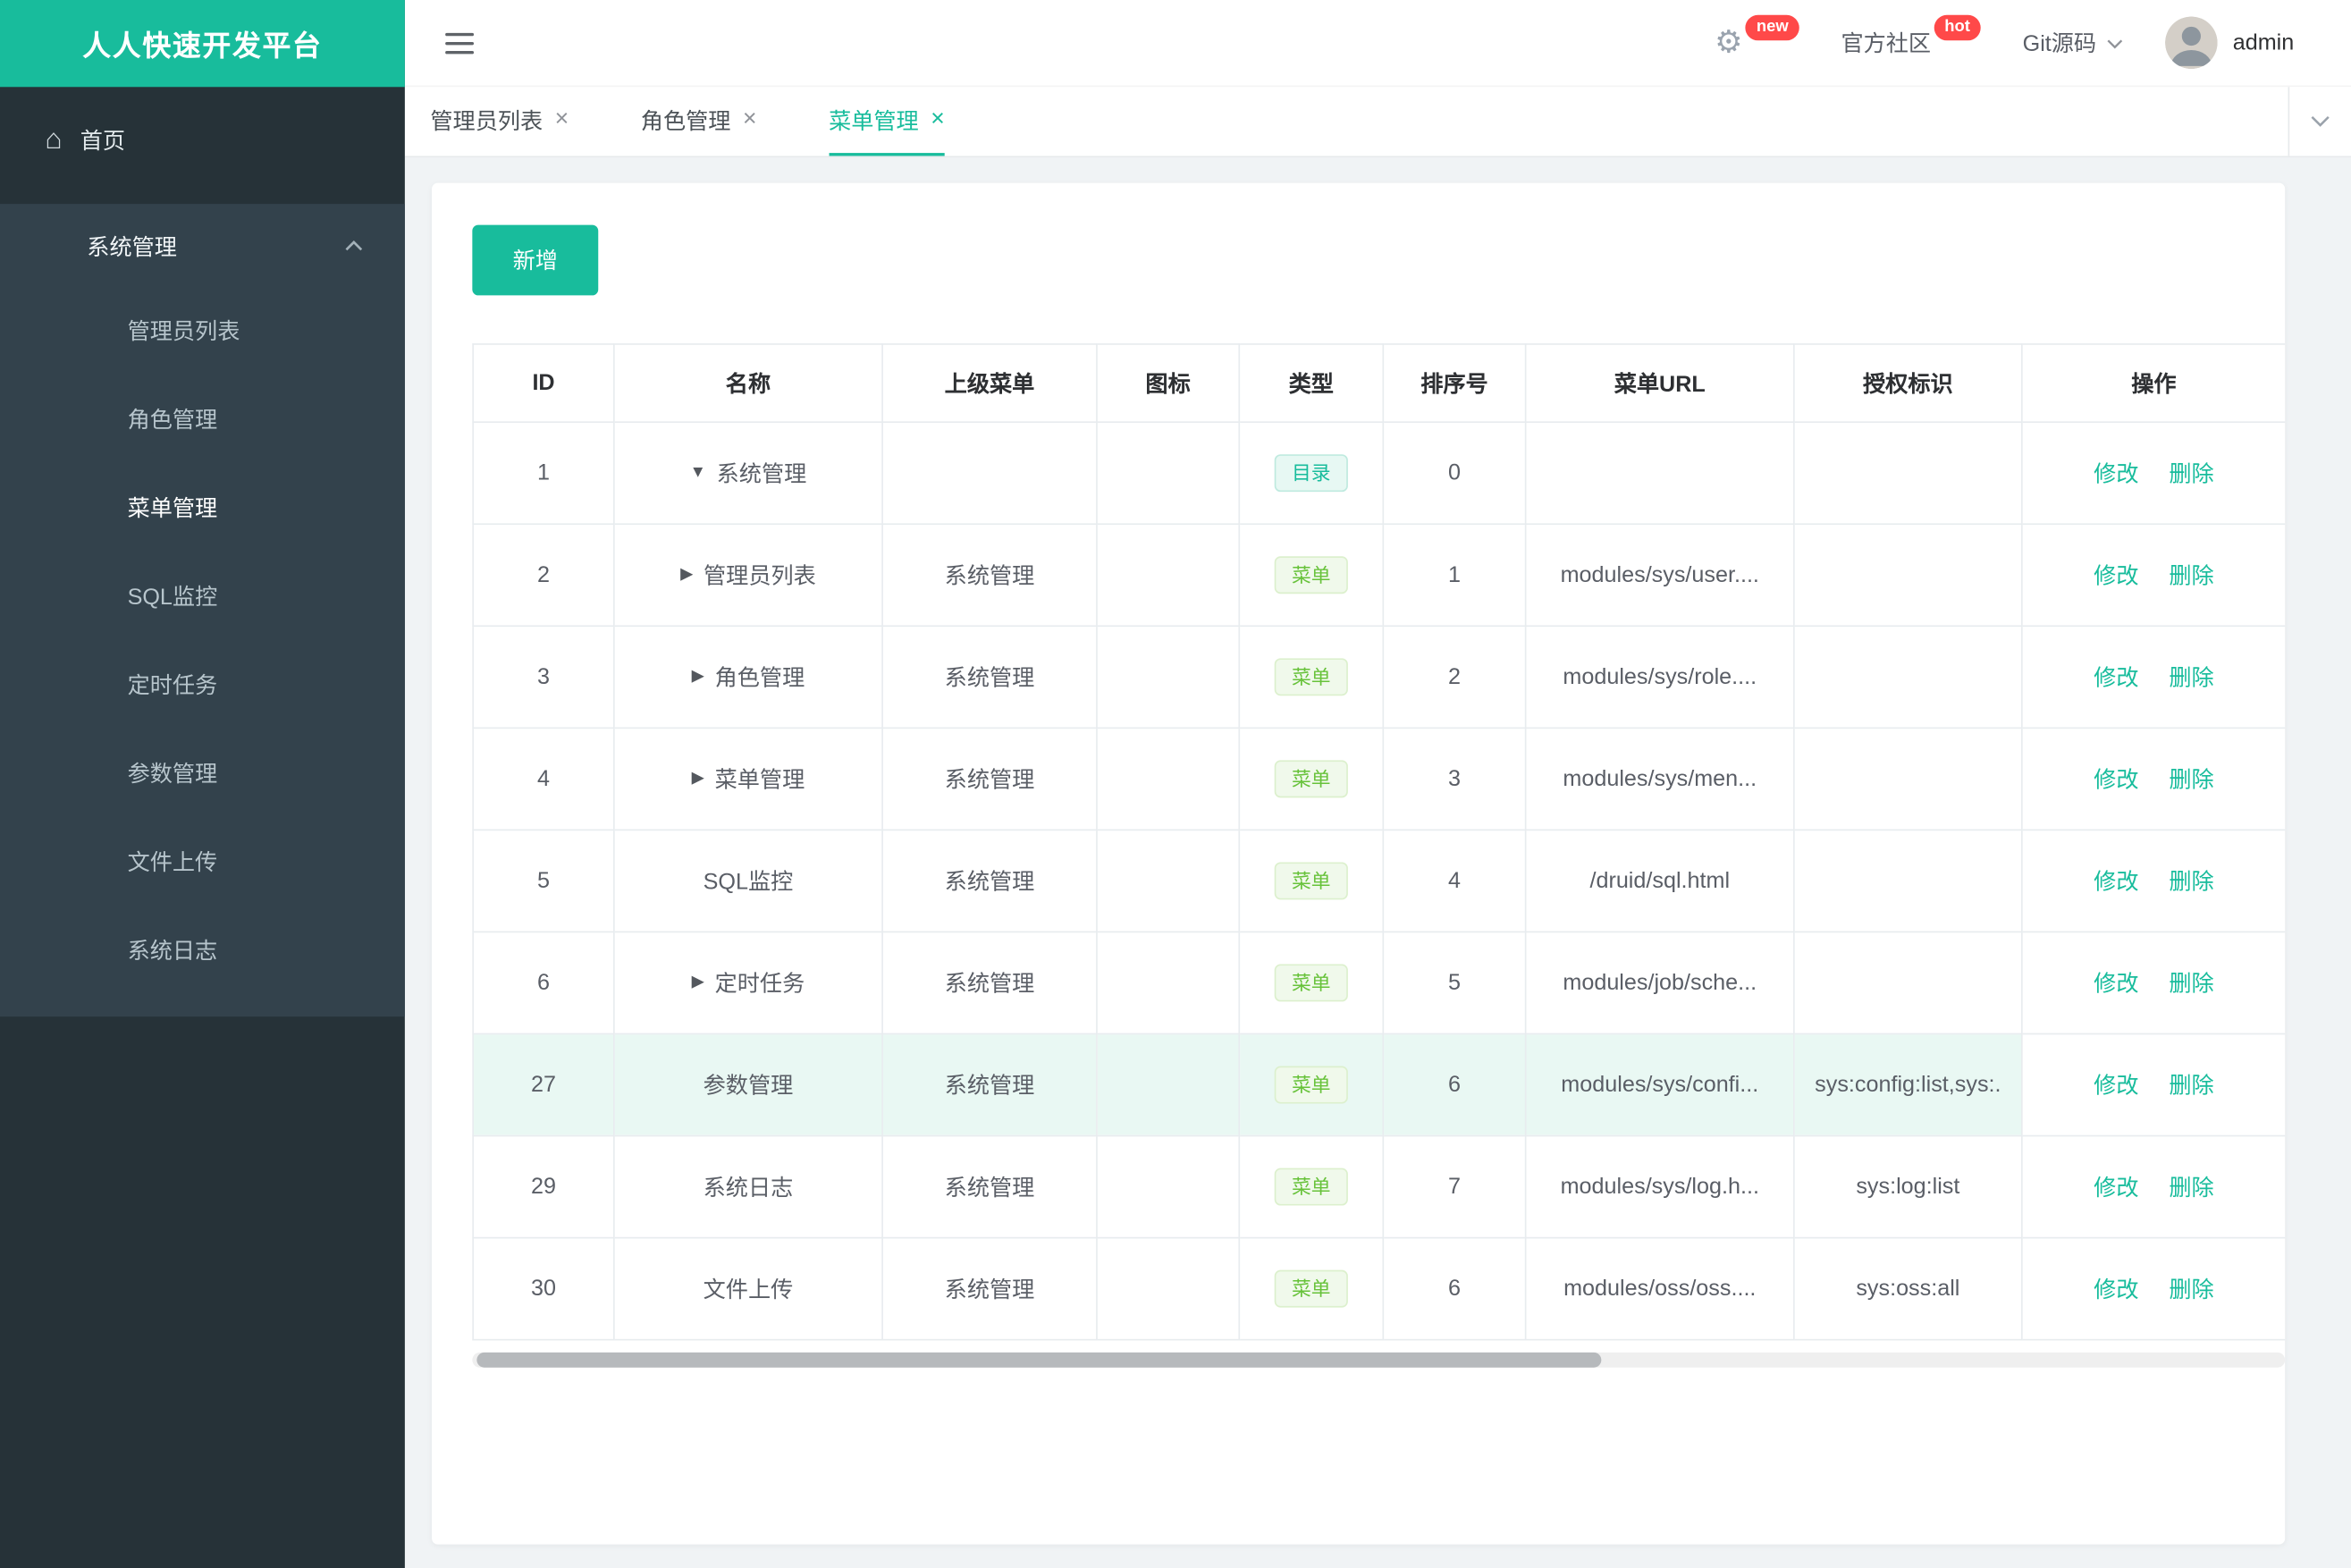  I want to click on tab: 管理员列表 ×, so click(499, 121).